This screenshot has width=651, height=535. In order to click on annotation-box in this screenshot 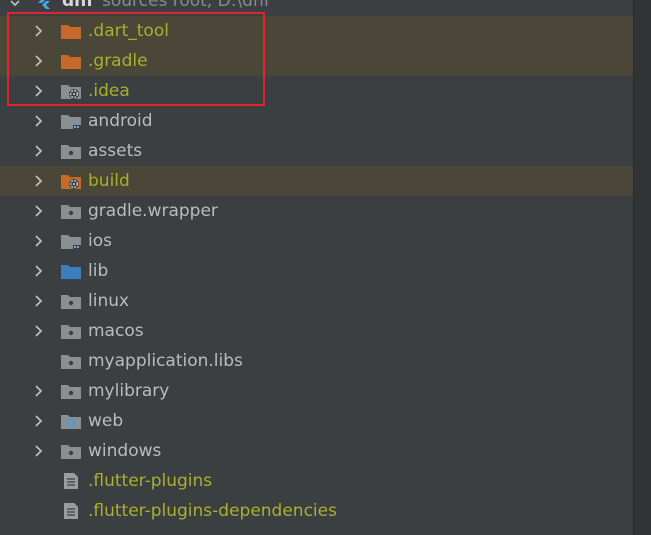, I will do `click(136, 59)`.